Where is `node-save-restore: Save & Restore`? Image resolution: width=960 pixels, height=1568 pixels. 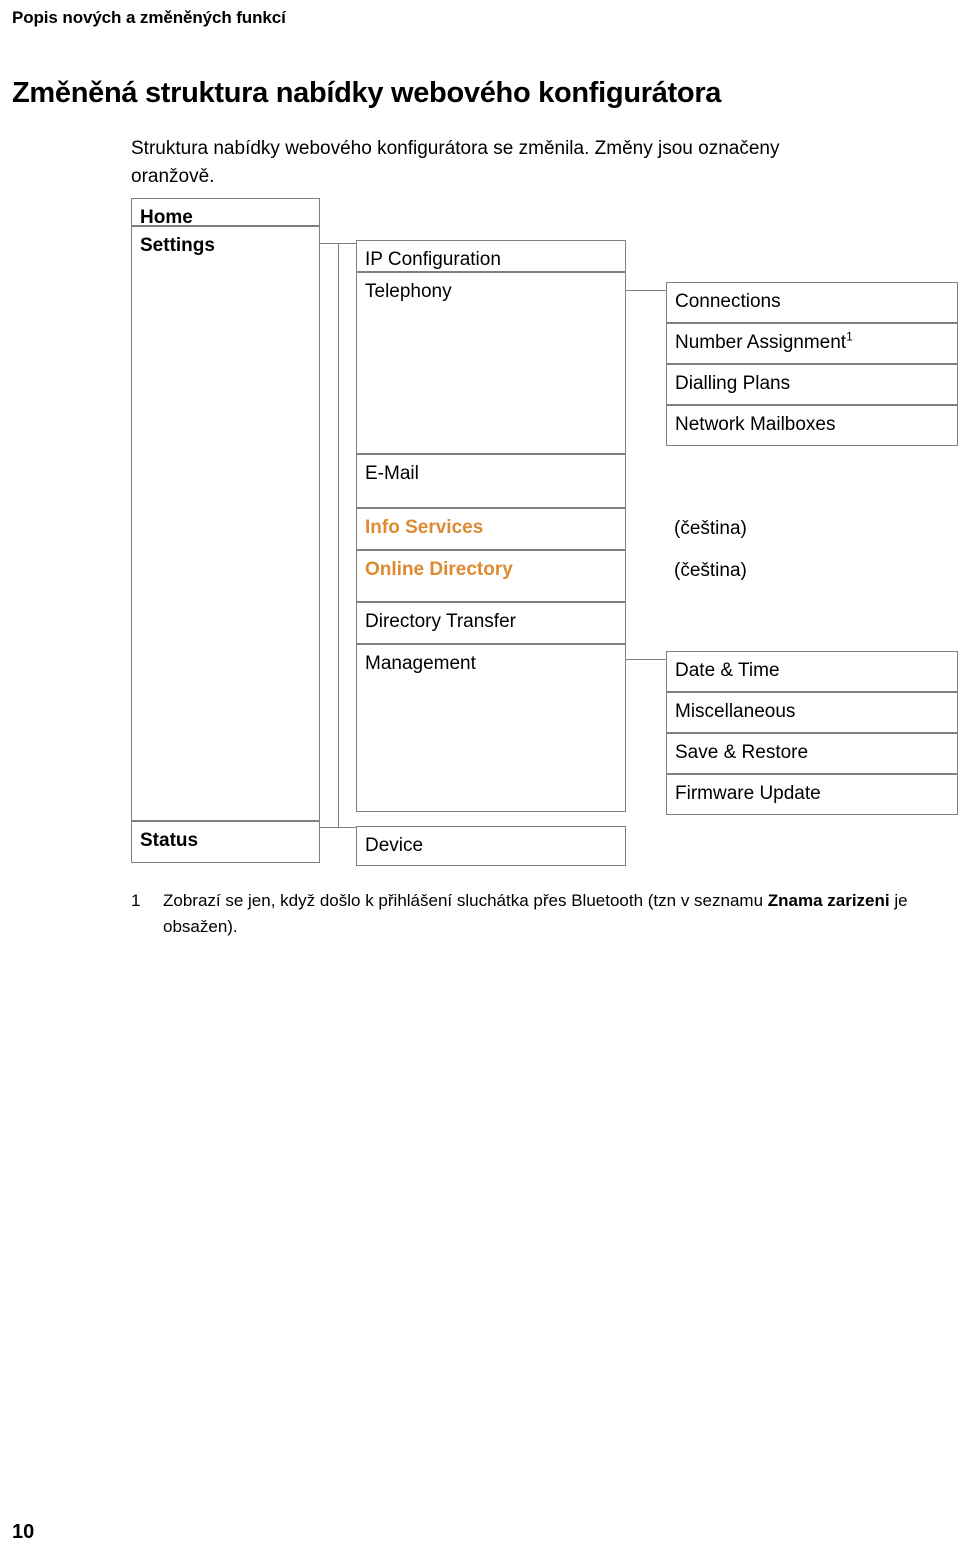 node-save-restore: Save & Restore is located at coordinates (812, 753).